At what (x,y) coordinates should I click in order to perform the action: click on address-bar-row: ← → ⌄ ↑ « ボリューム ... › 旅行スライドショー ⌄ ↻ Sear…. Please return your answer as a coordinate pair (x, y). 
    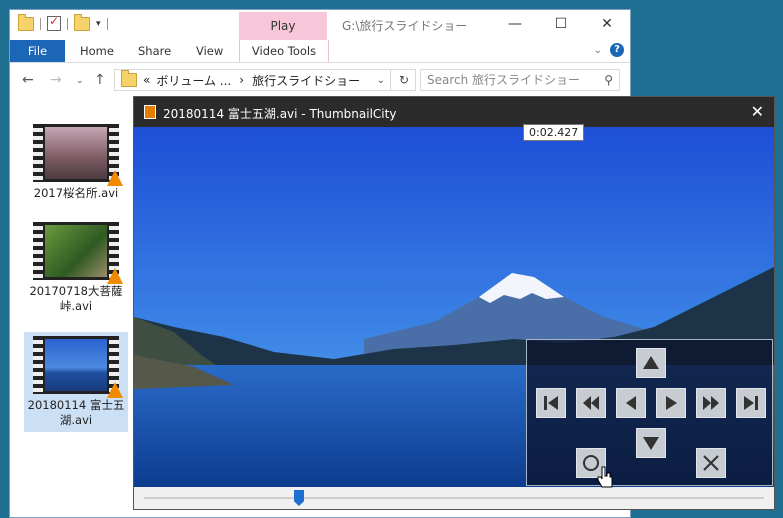
    Looking at the image, I should click on (320, 80).